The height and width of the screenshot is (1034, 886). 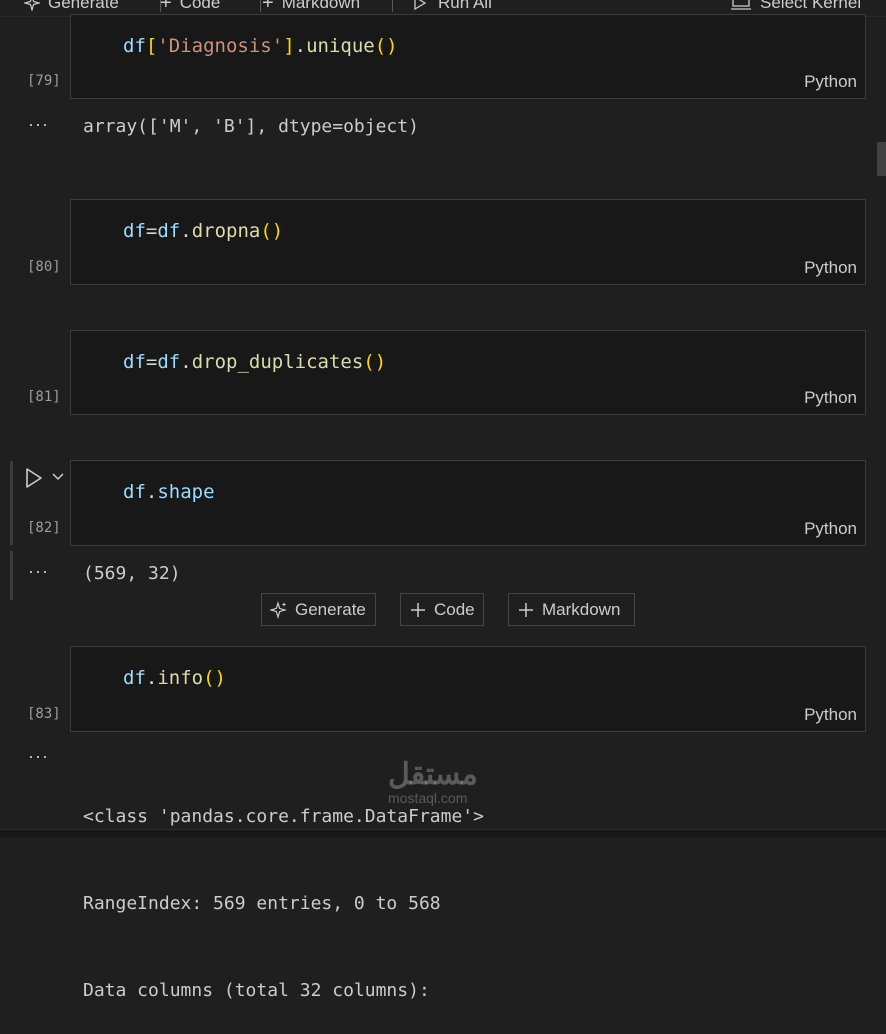 I want to click on watermark-logo-text: مستقل, so click(x=433, y=774).